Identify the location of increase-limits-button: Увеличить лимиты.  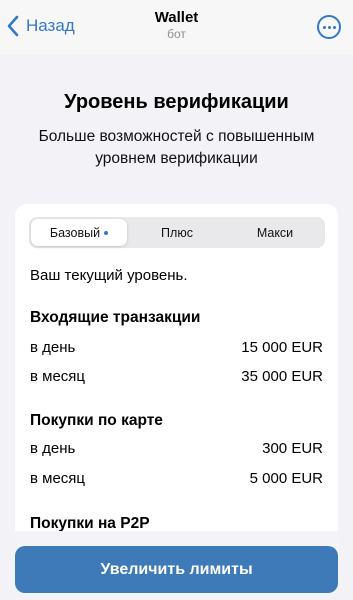
(176, 569).